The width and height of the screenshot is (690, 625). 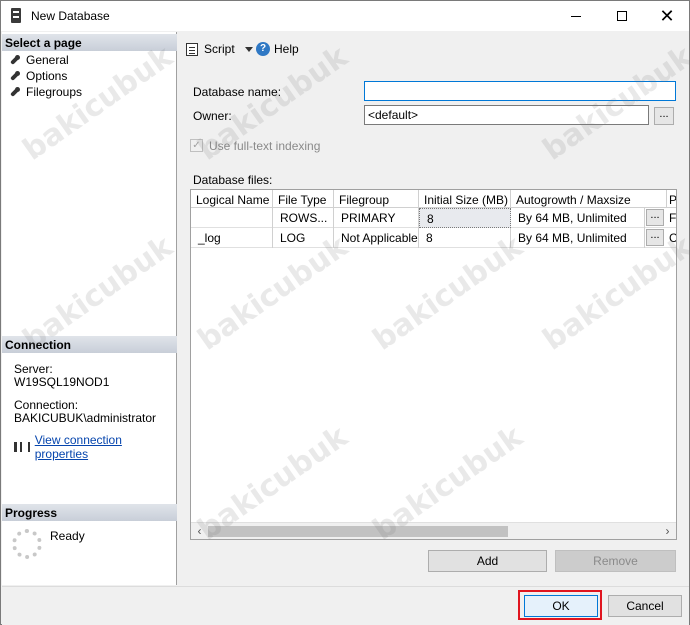 I want to click on connection-label: Connection:, so click(x=46, y=405).